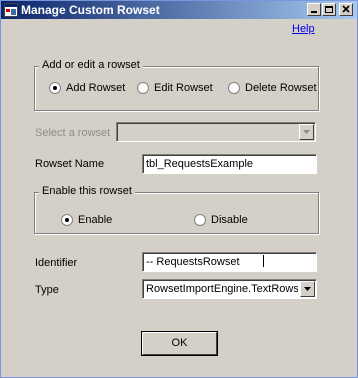 This screenshot has width=358, height=378. I want to click on minimize-button, so click(314, 9).